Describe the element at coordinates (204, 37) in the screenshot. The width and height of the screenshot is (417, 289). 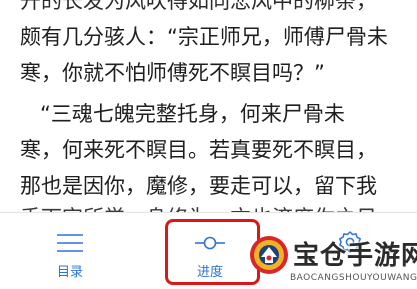
I see `text-line: 颇有几分骇人：“宗正师兄，师傅尸骨未` at that location.